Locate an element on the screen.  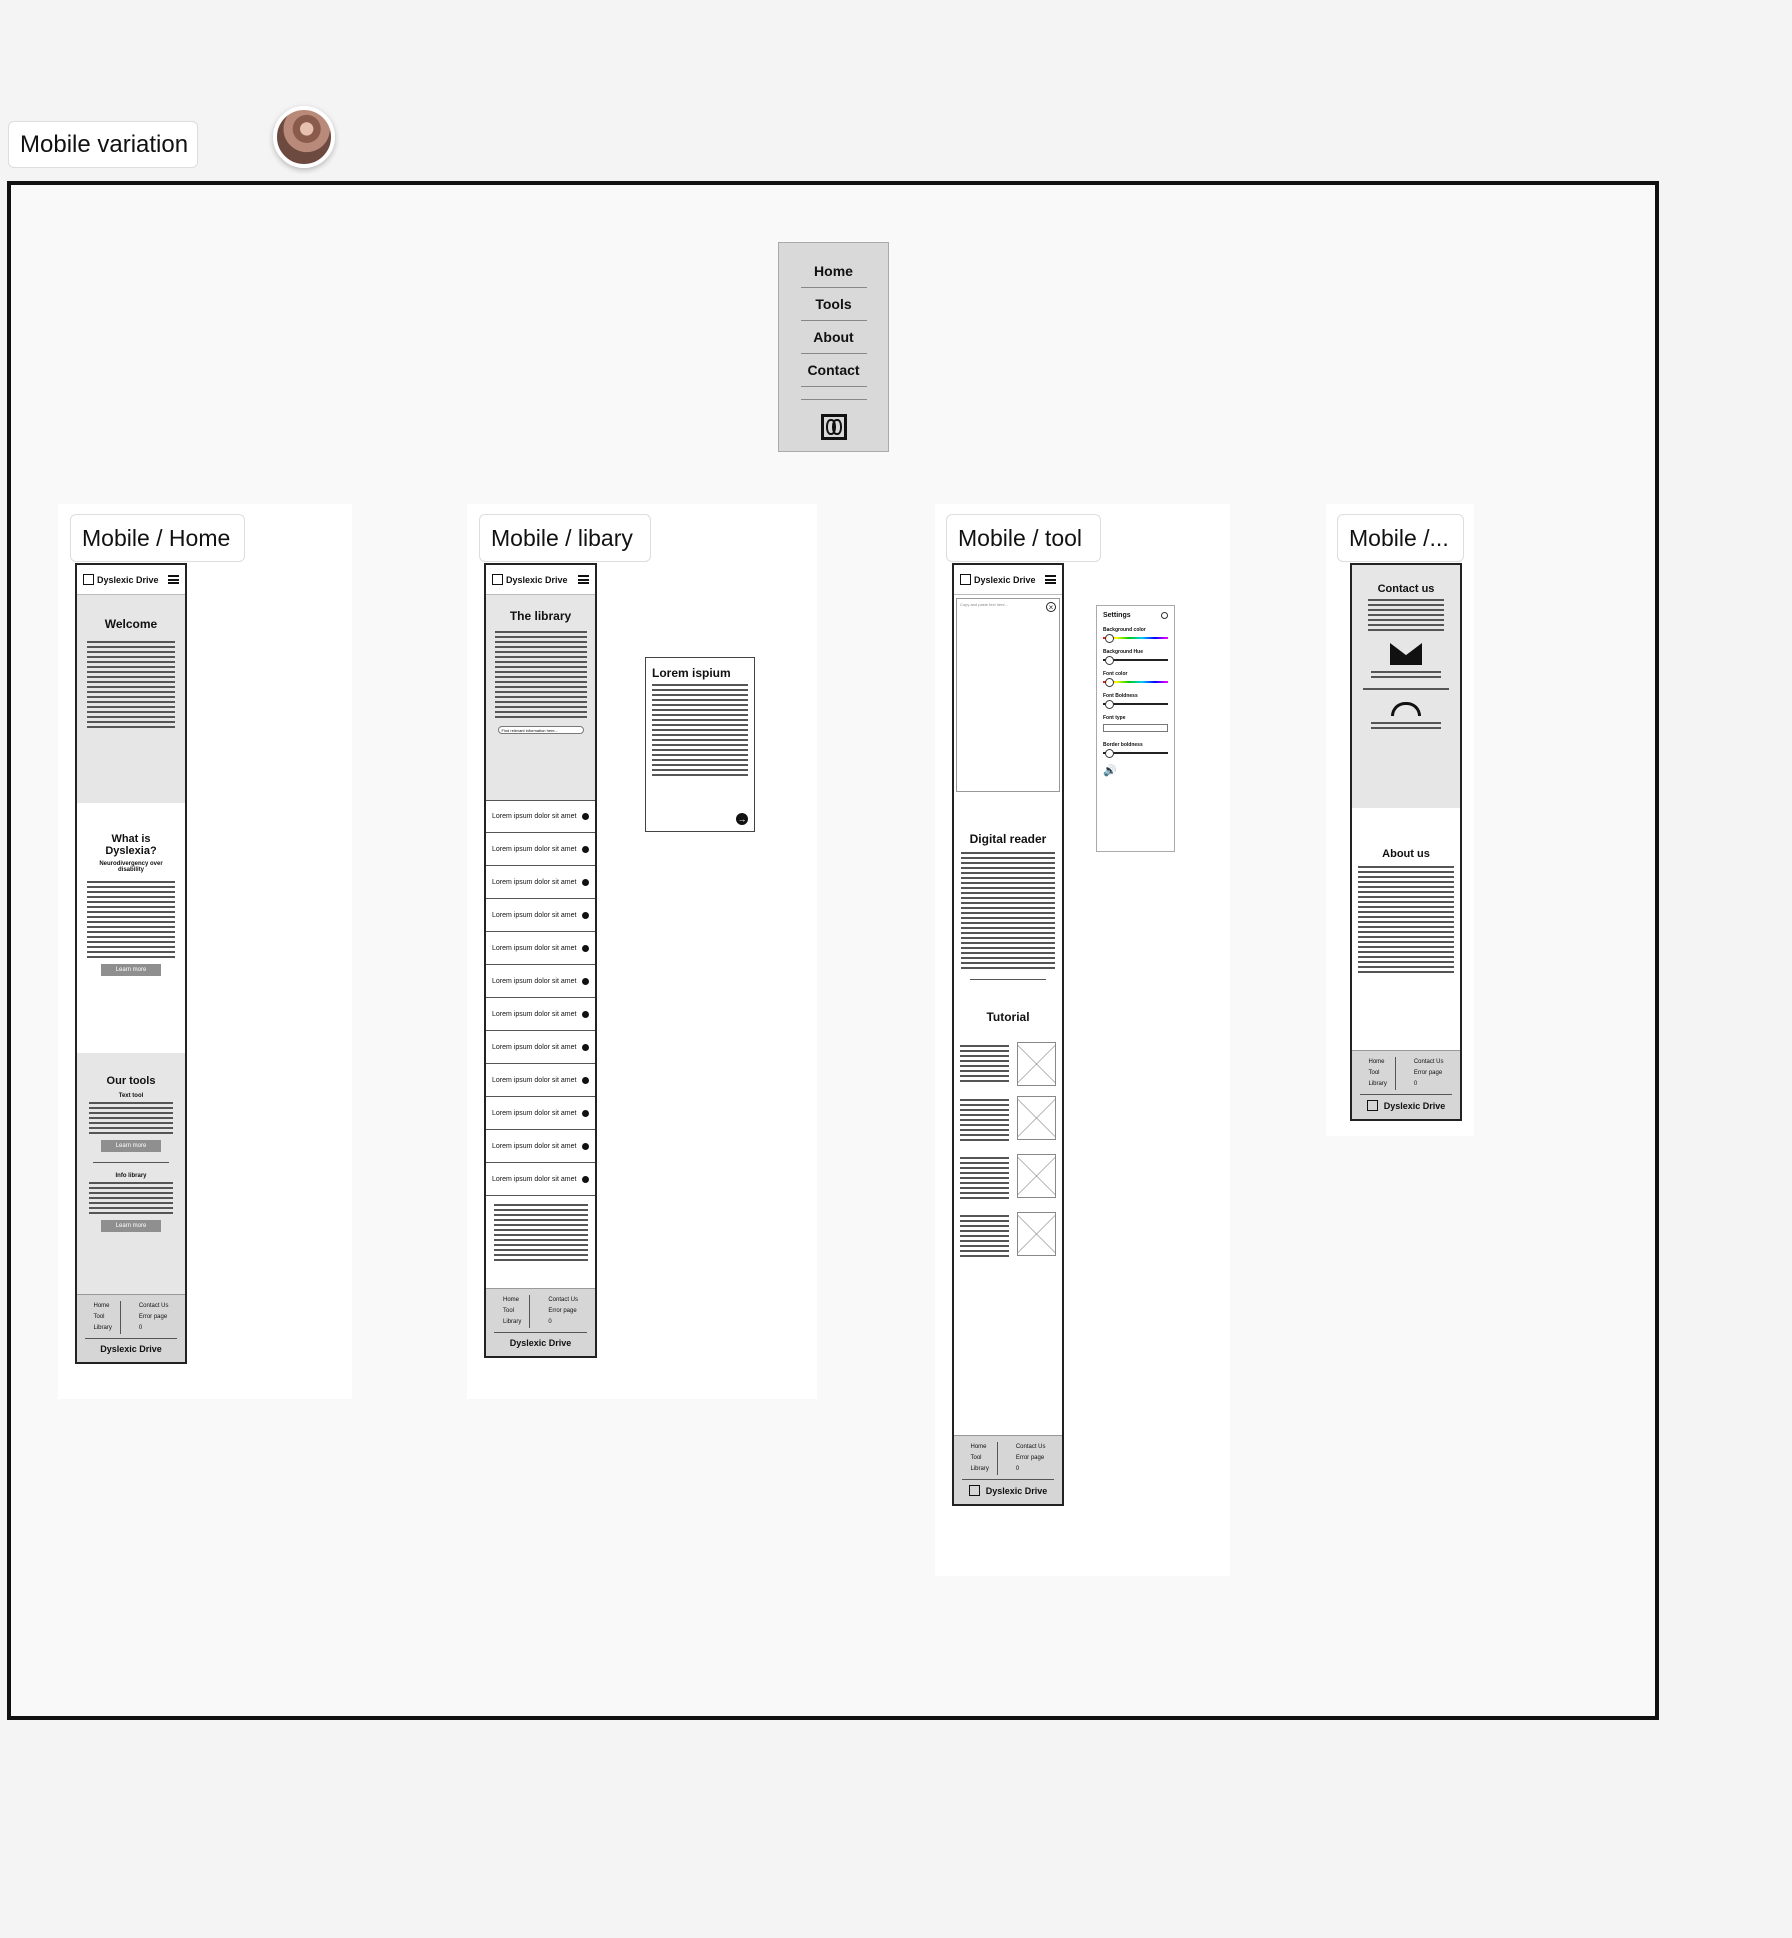
frame-title-library: Mobile / libary is located at coordinates (565, 538).